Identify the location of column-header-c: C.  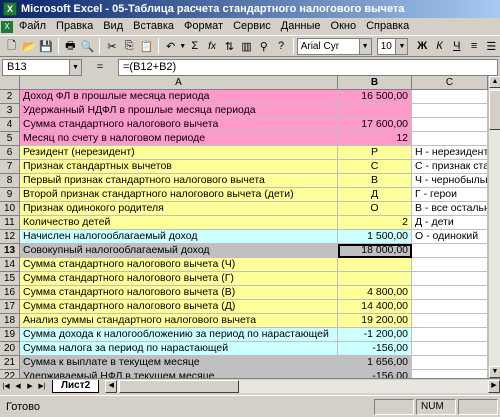
(450, 83).